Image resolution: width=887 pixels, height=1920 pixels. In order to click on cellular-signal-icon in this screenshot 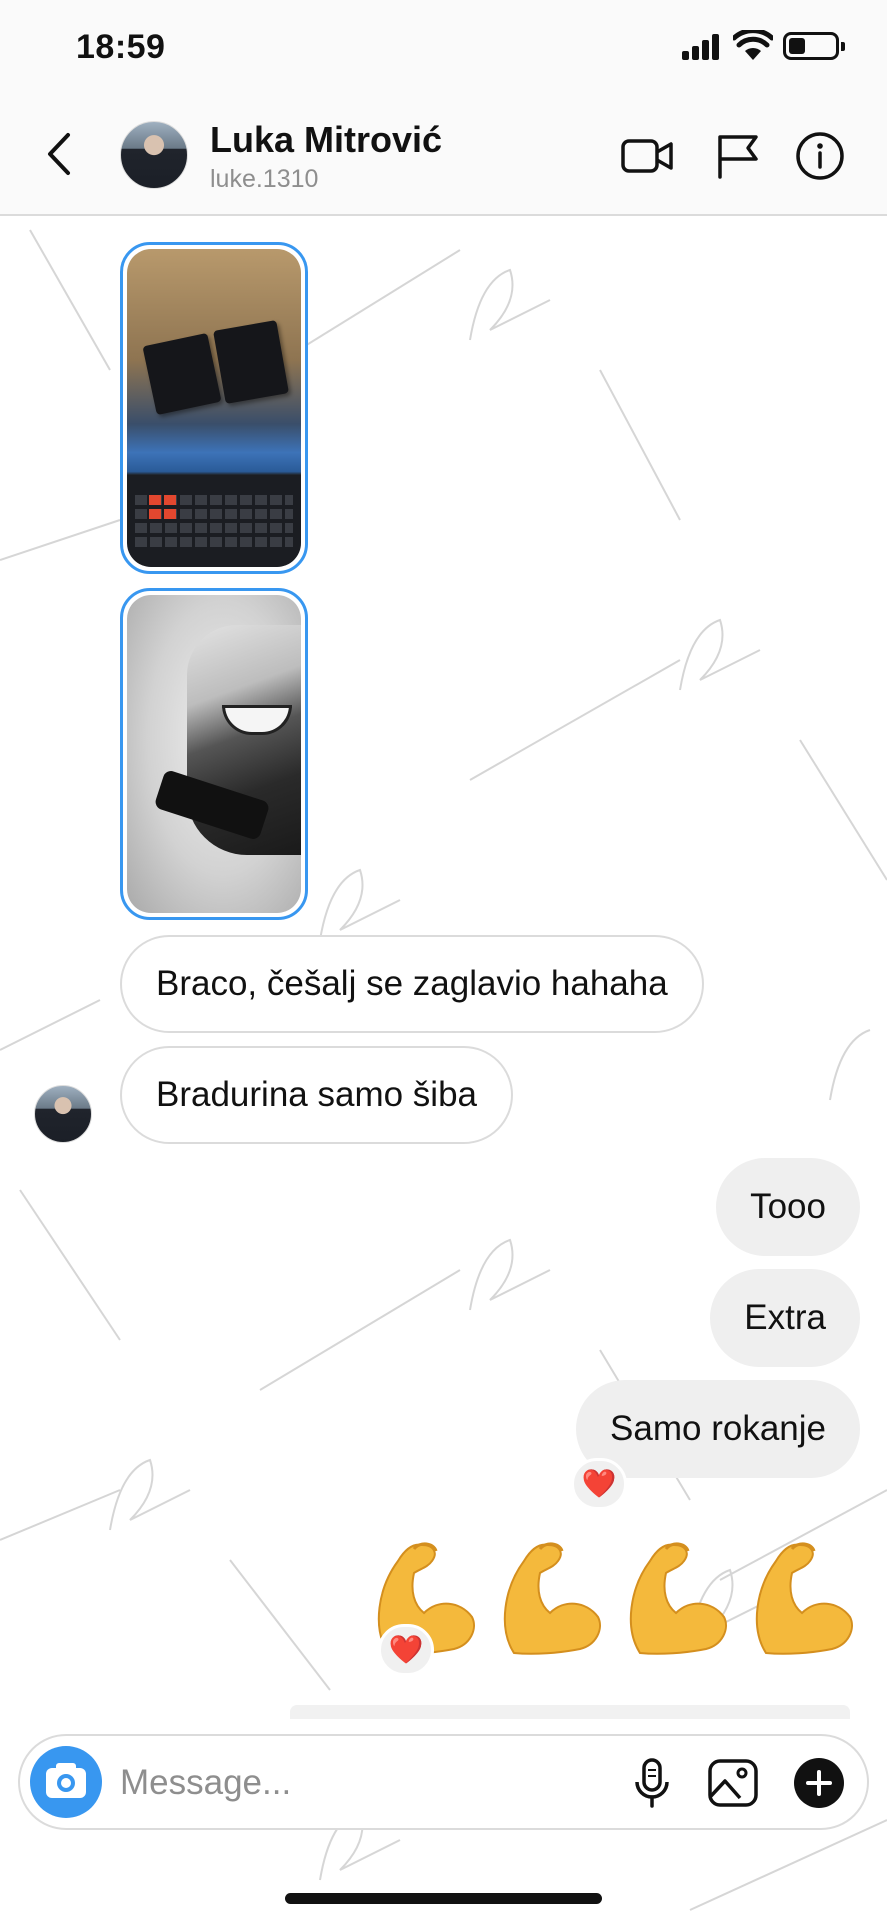, I will do `click(702, 47)`.